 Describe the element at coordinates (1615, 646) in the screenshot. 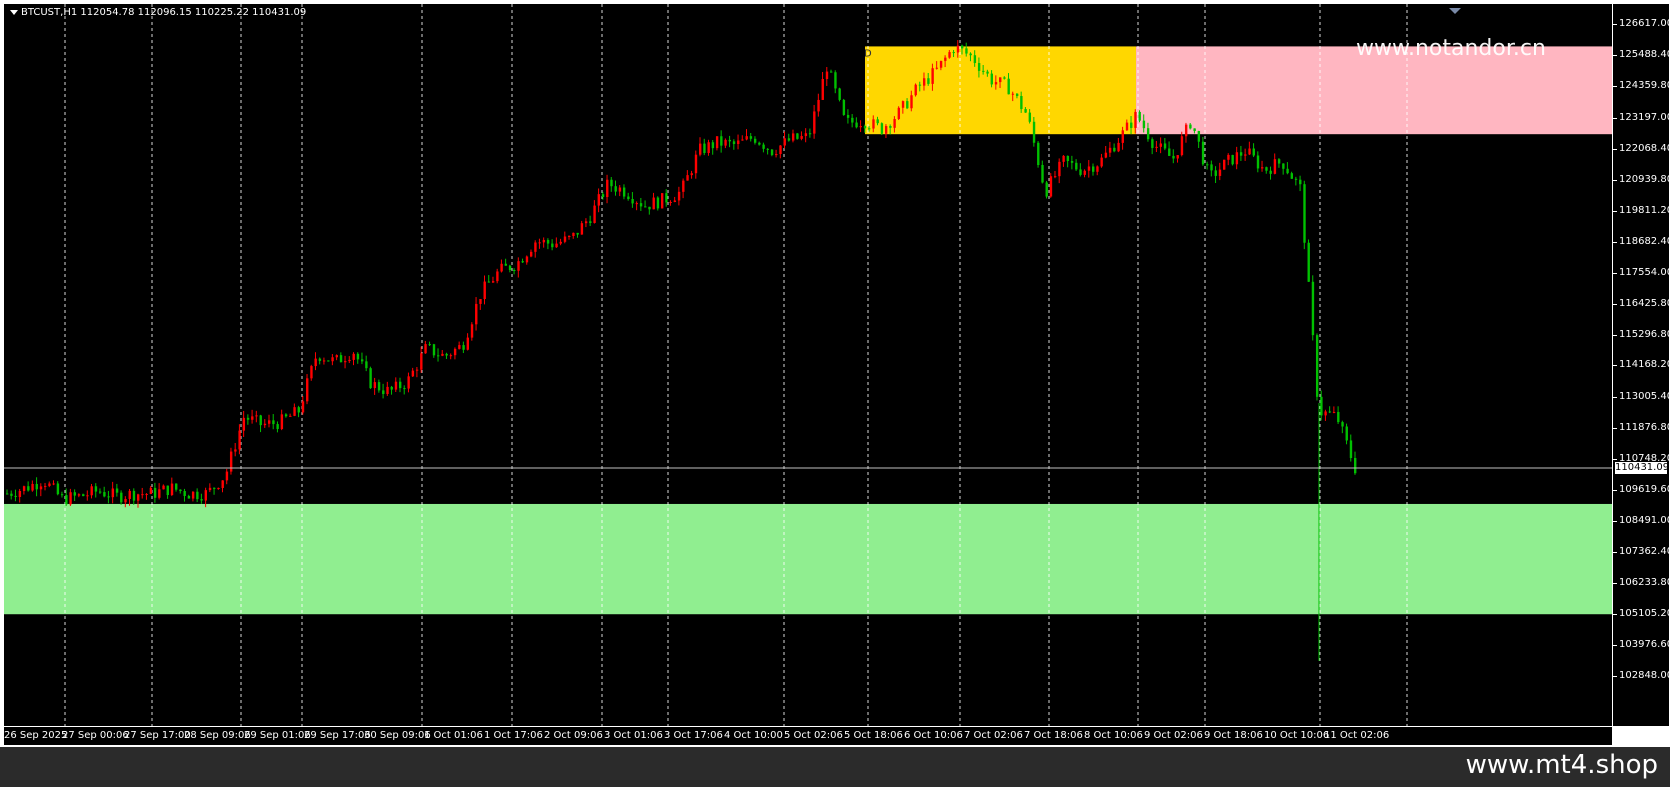

I see `price-tick` at that location.